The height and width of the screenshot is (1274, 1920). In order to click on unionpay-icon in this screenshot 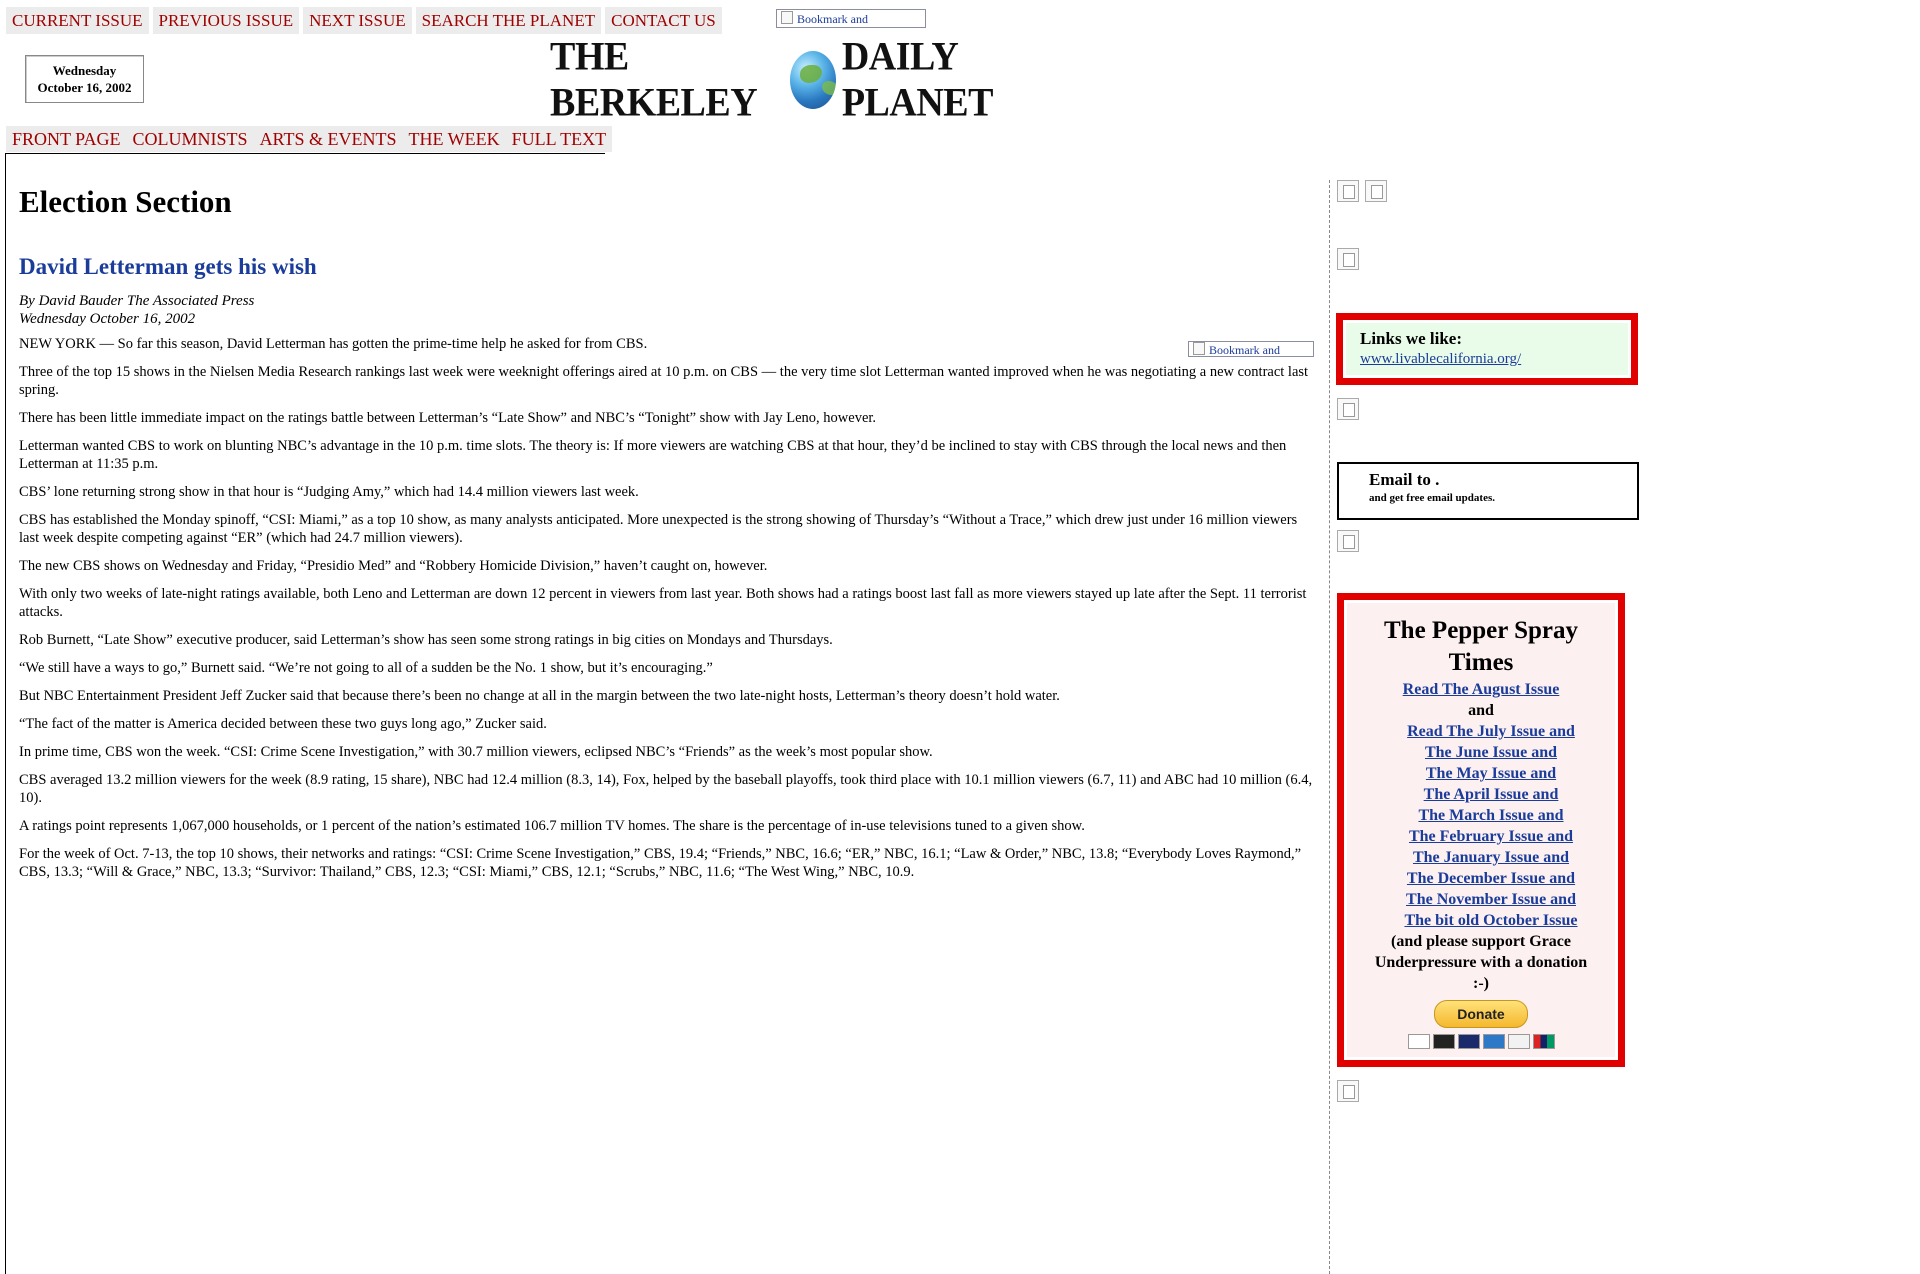, I will do `click(1543, 1041)`.